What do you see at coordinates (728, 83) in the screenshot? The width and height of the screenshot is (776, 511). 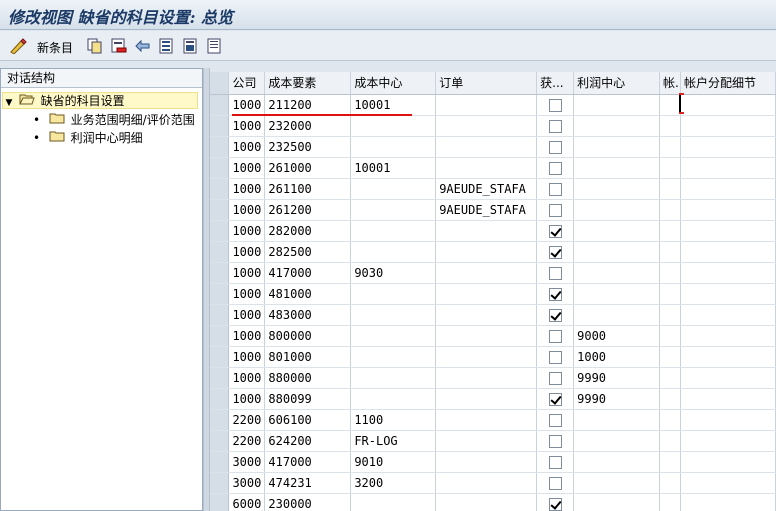 I see `column-header-assignment-detail: 帐户分配细节` at bounding box center [728, 83].